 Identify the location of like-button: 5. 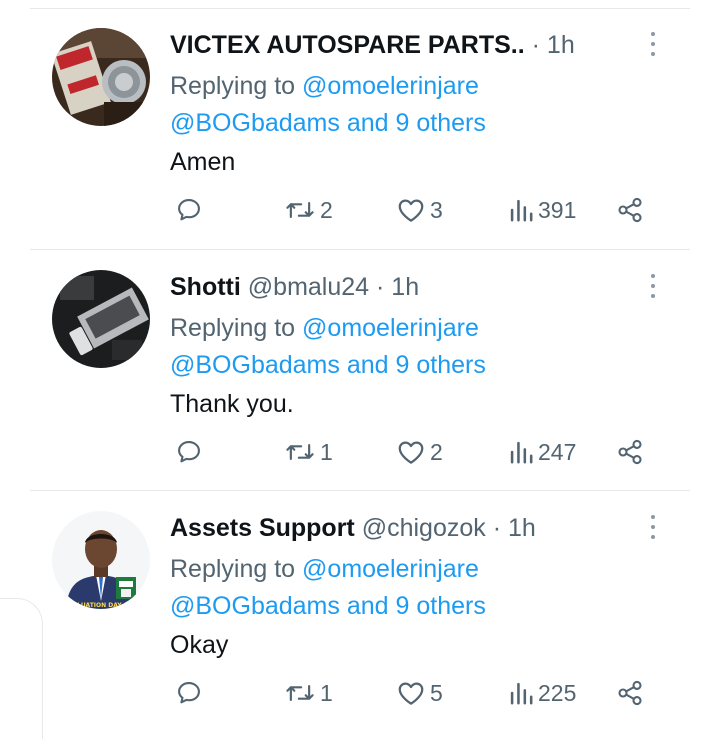
(419, 693).